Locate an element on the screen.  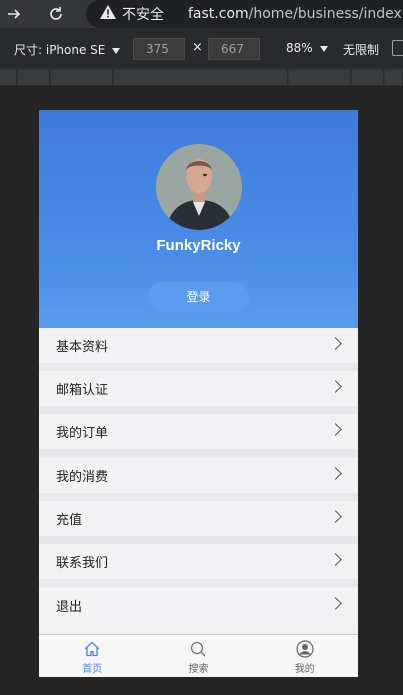
menu-item-recharge: 充值 is located at coordinates (198, 518).